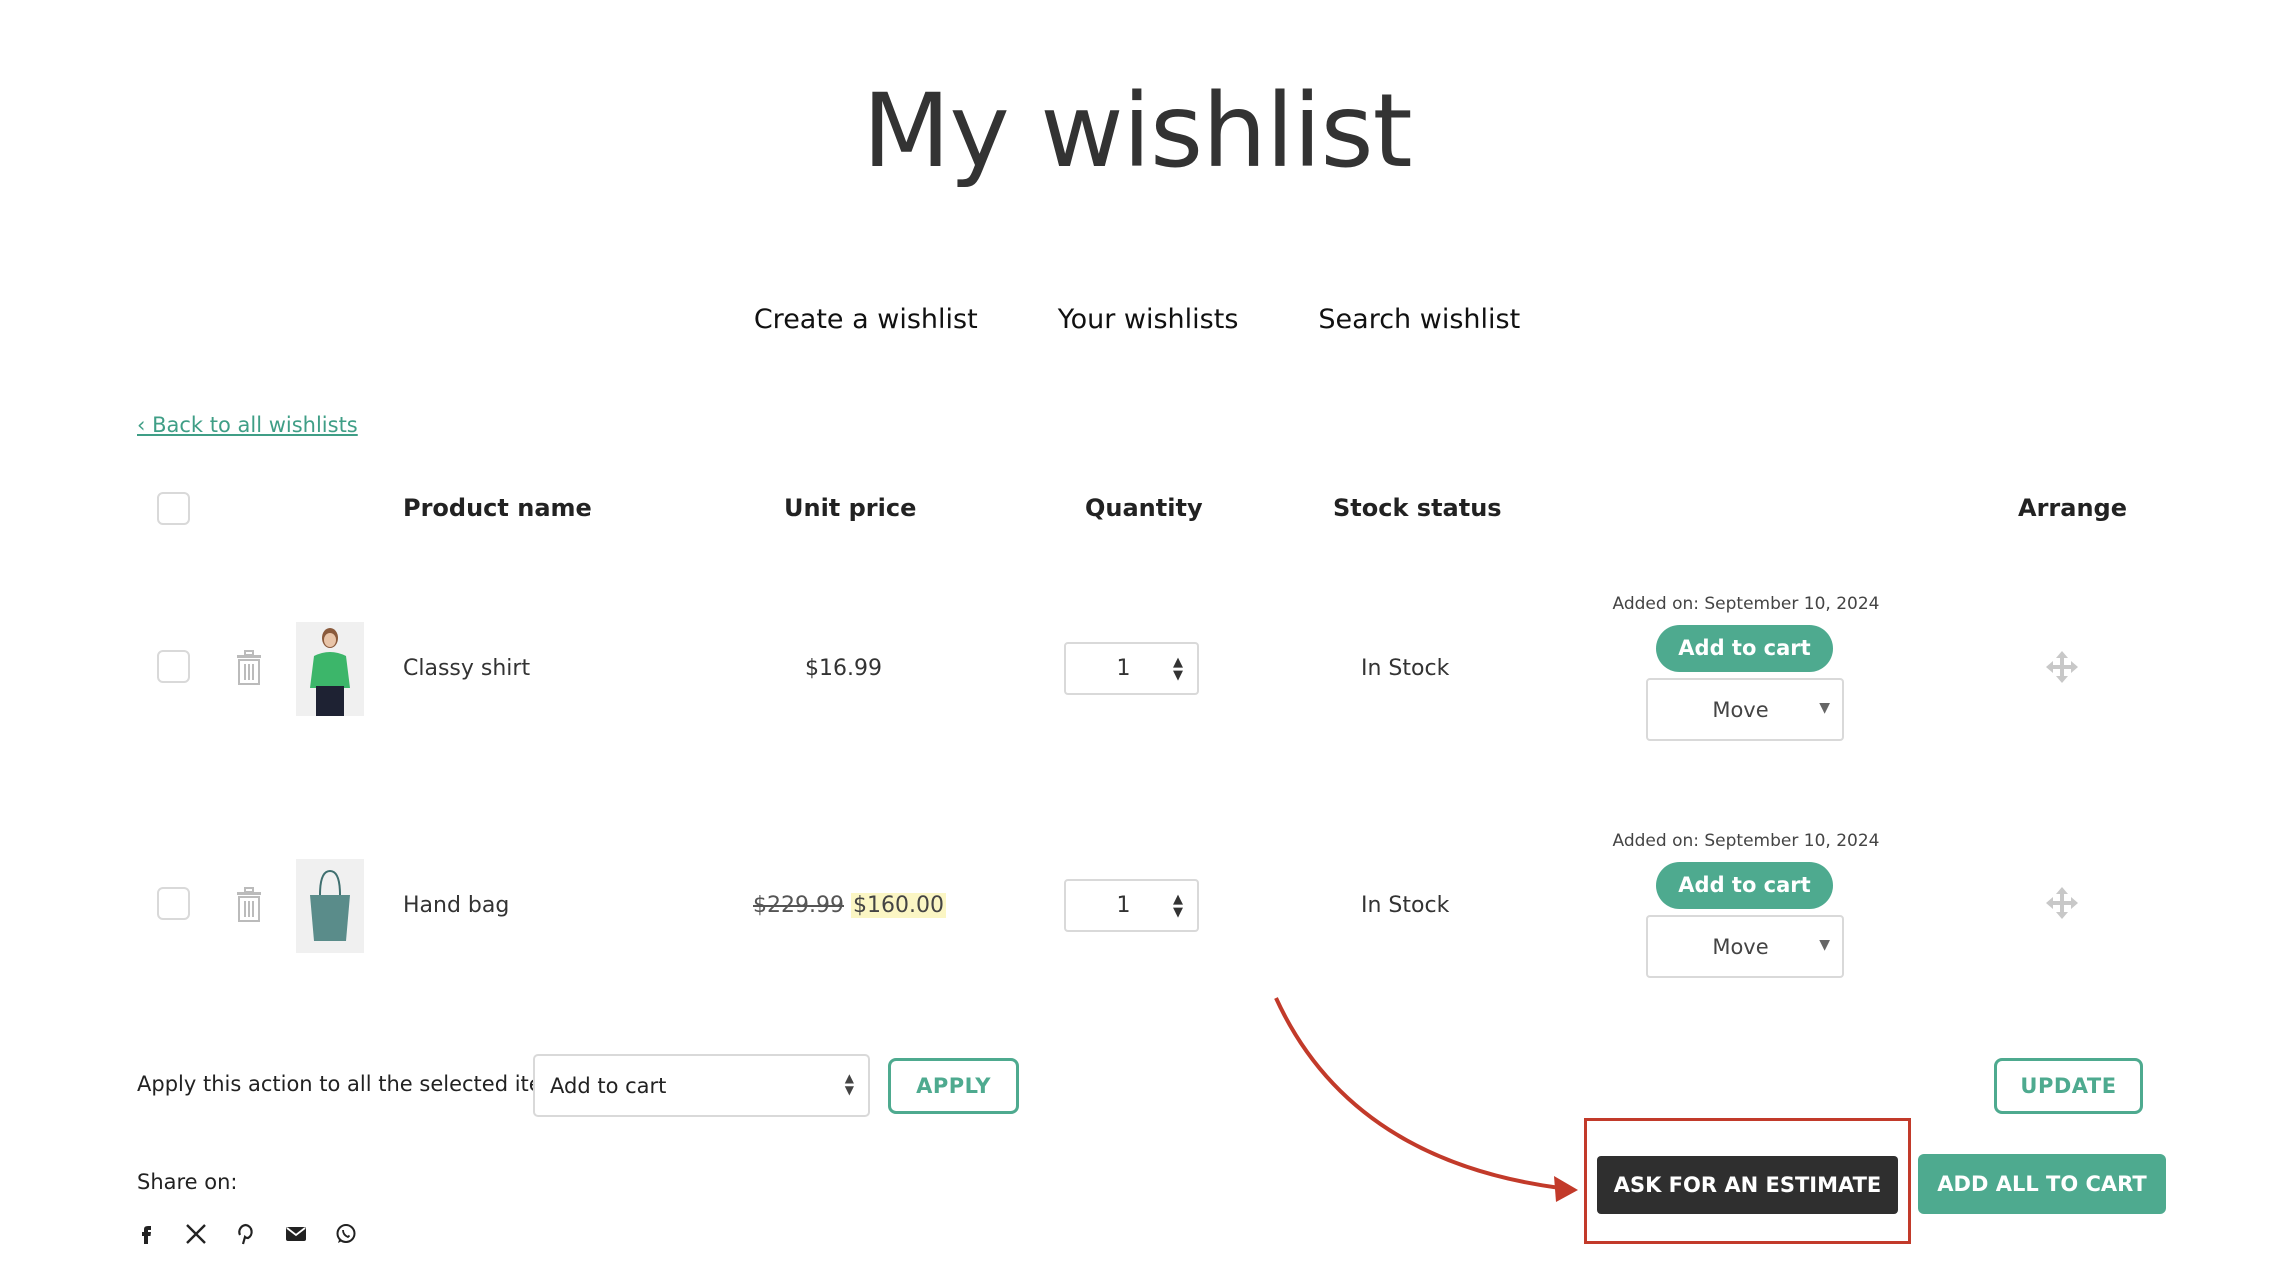 The width and height of the screenshot is (2274, 1268). Describe the element at coordinates (330, 906) in the screenshot. I see `product-image-handbag` at that location.